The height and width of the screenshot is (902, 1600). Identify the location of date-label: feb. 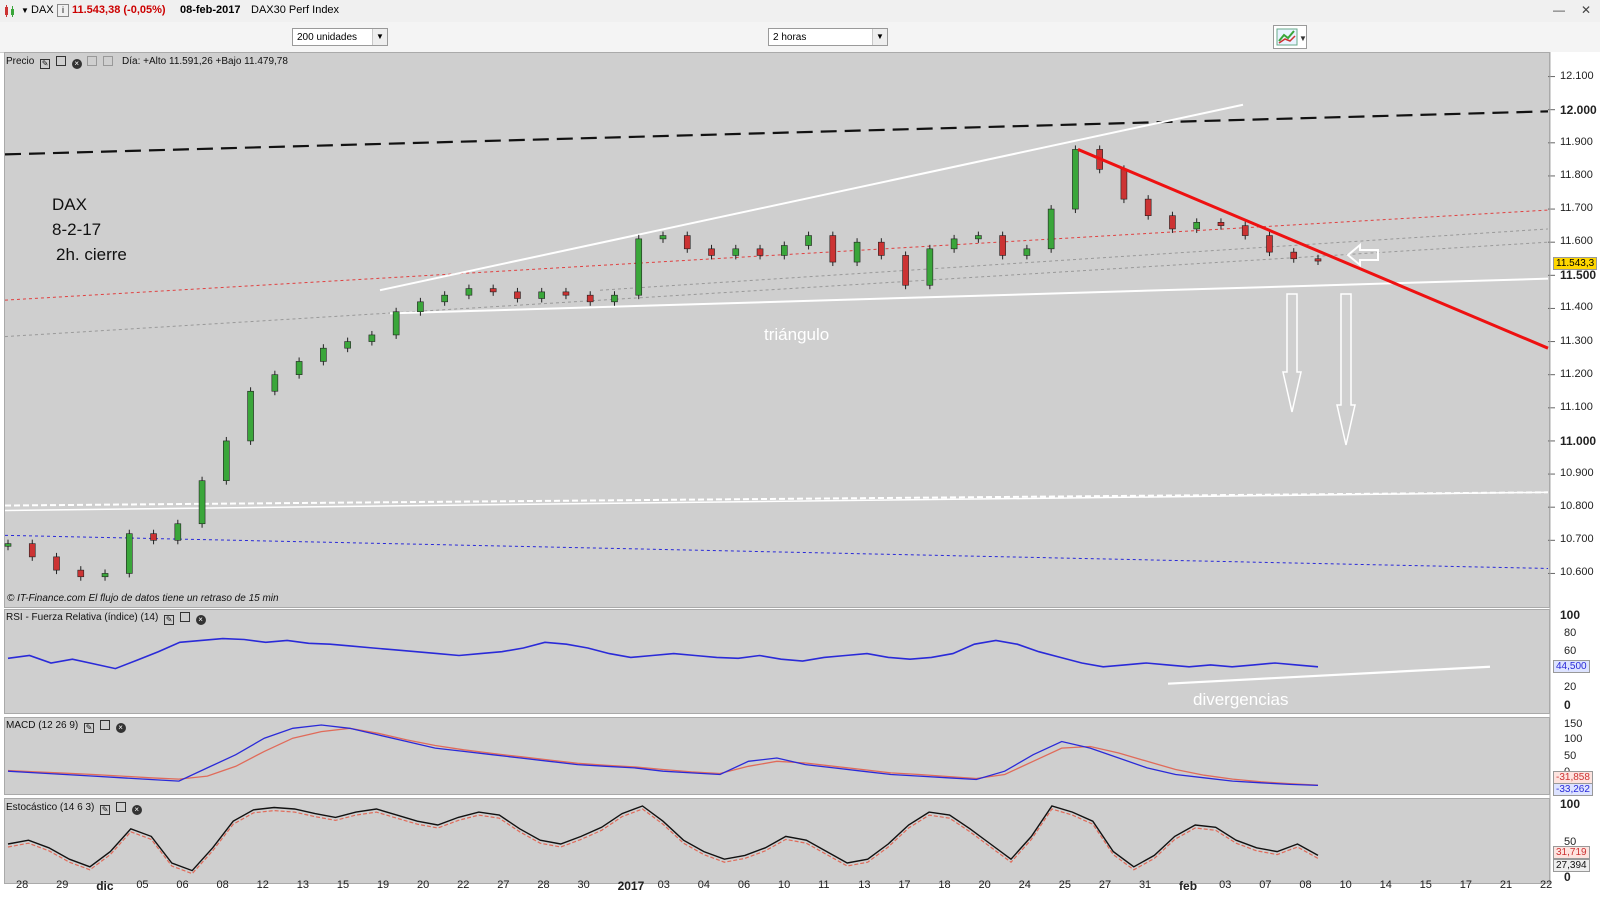
(1188, 886).